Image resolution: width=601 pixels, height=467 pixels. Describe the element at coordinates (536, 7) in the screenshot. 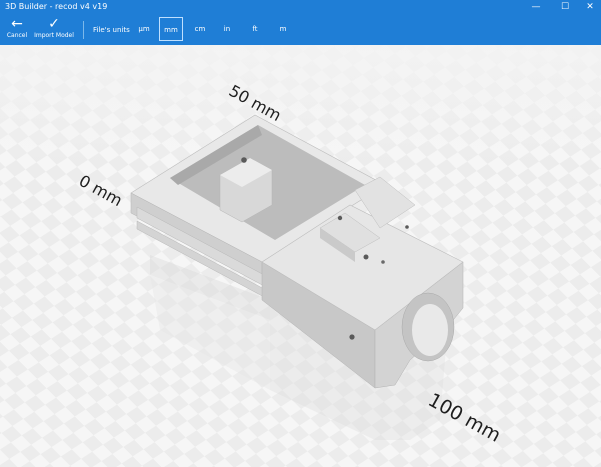

I see `minimize-button: —` at that location.